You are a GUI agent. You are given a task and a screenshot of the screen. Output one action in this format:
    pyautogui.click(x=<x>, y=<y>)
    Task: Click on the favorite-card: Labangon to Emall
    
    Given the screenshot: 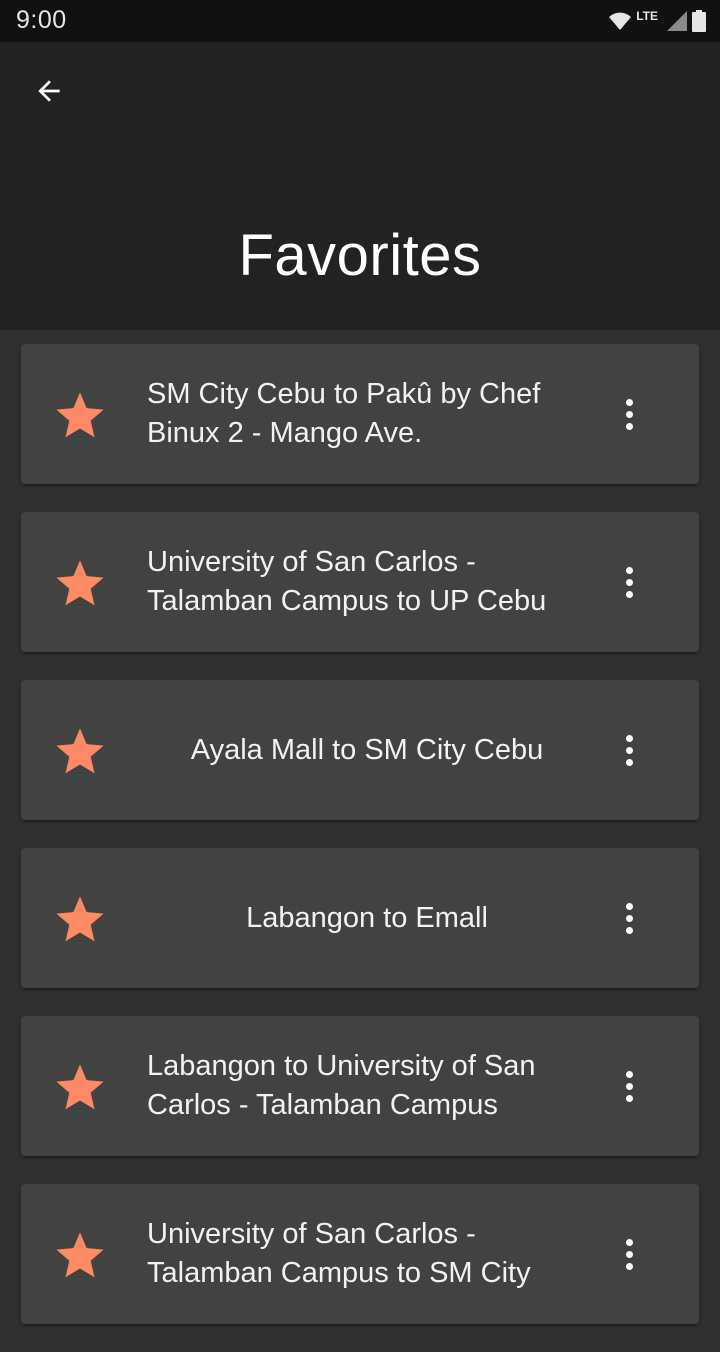 What is the action you would take?
    pyautogui.click(x=360, y=918)
    